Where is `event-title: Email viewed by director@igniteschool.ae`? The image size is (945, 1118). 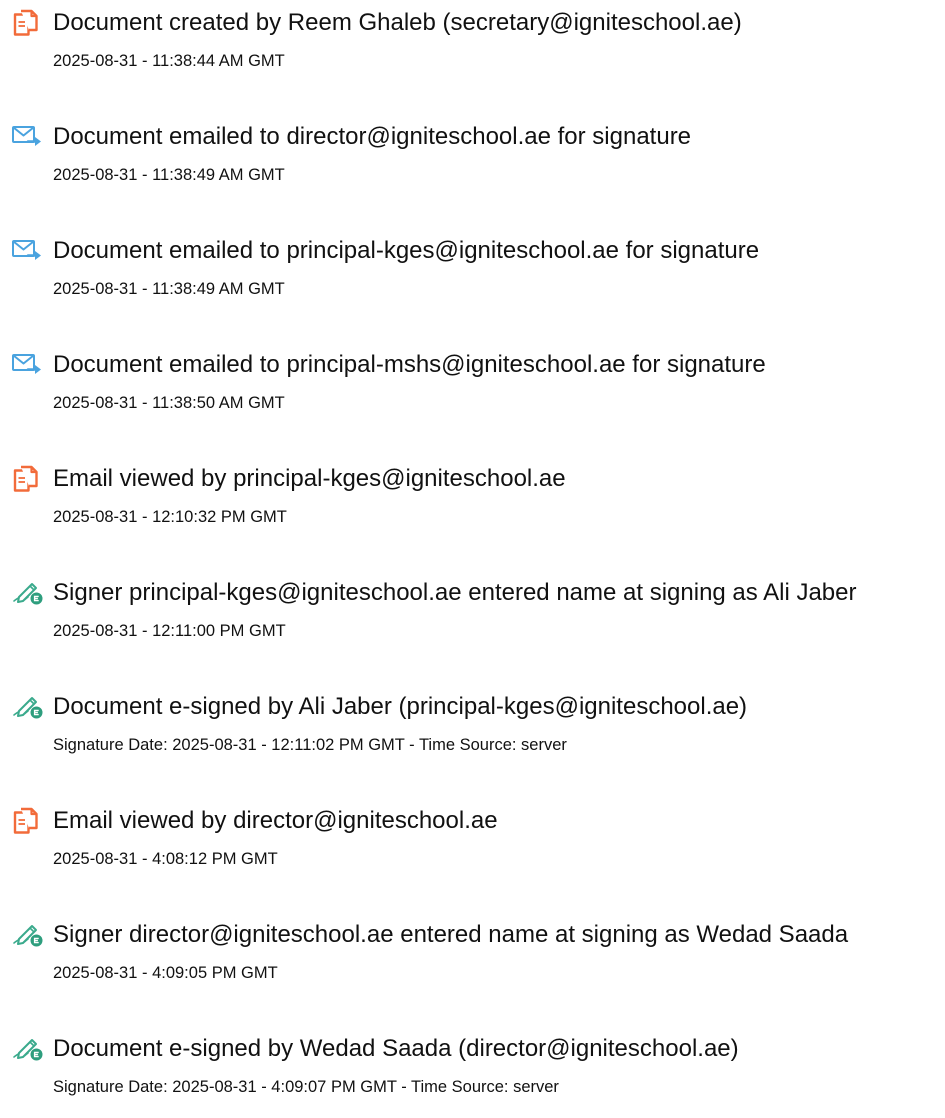
event-title: Email viewed by director@igniteschool.ae is located at coordinates (275, 820).